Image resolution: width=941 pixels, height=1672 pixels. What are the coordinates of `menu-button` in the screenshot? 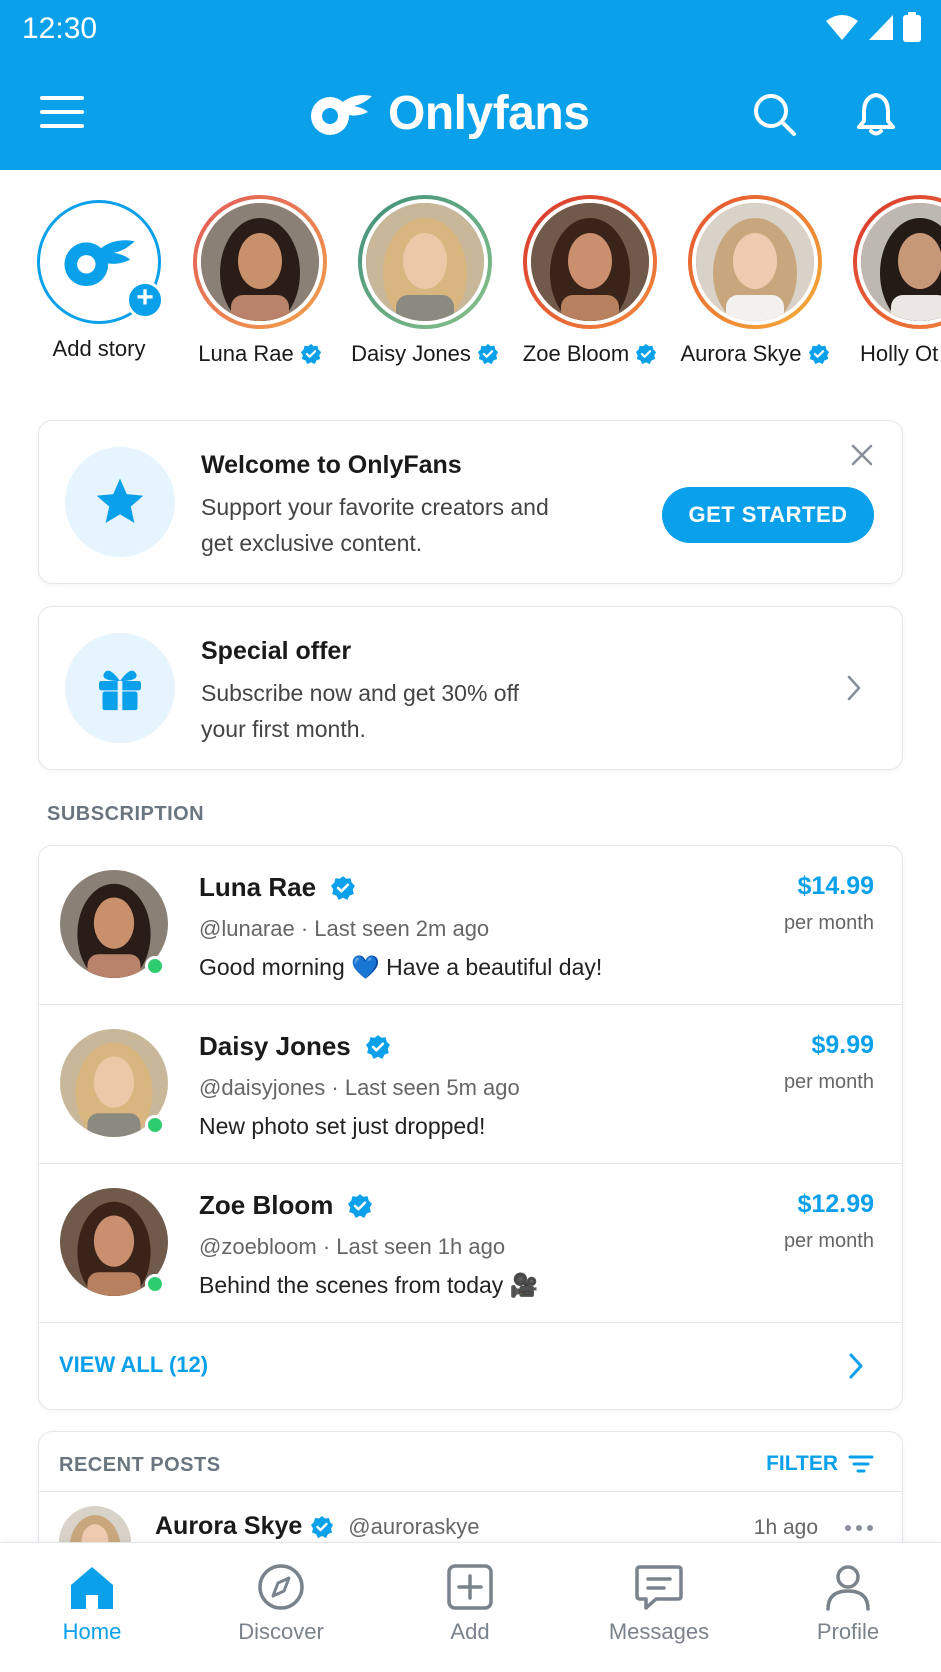 It's located at (62, 113).